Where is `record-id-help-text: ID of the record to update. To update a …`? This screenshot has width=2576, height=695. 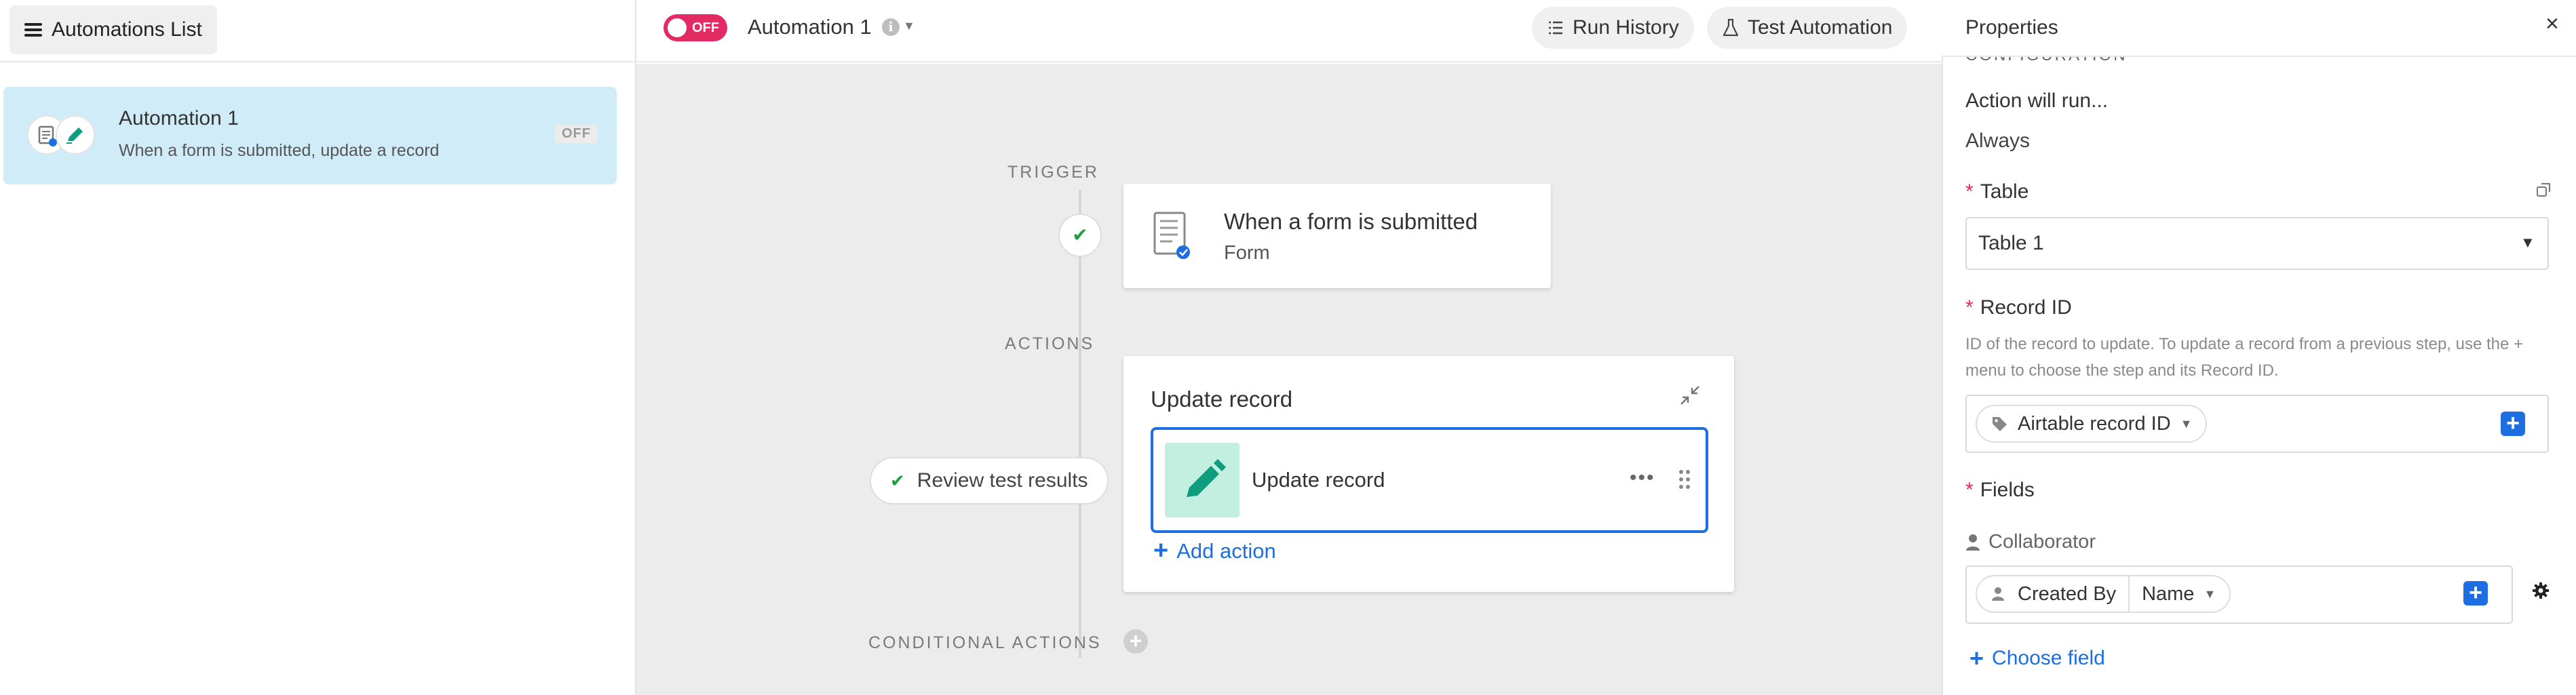
record-id-help-text: ID of the record to update. To update a … is located at coordinates (2244, 357).